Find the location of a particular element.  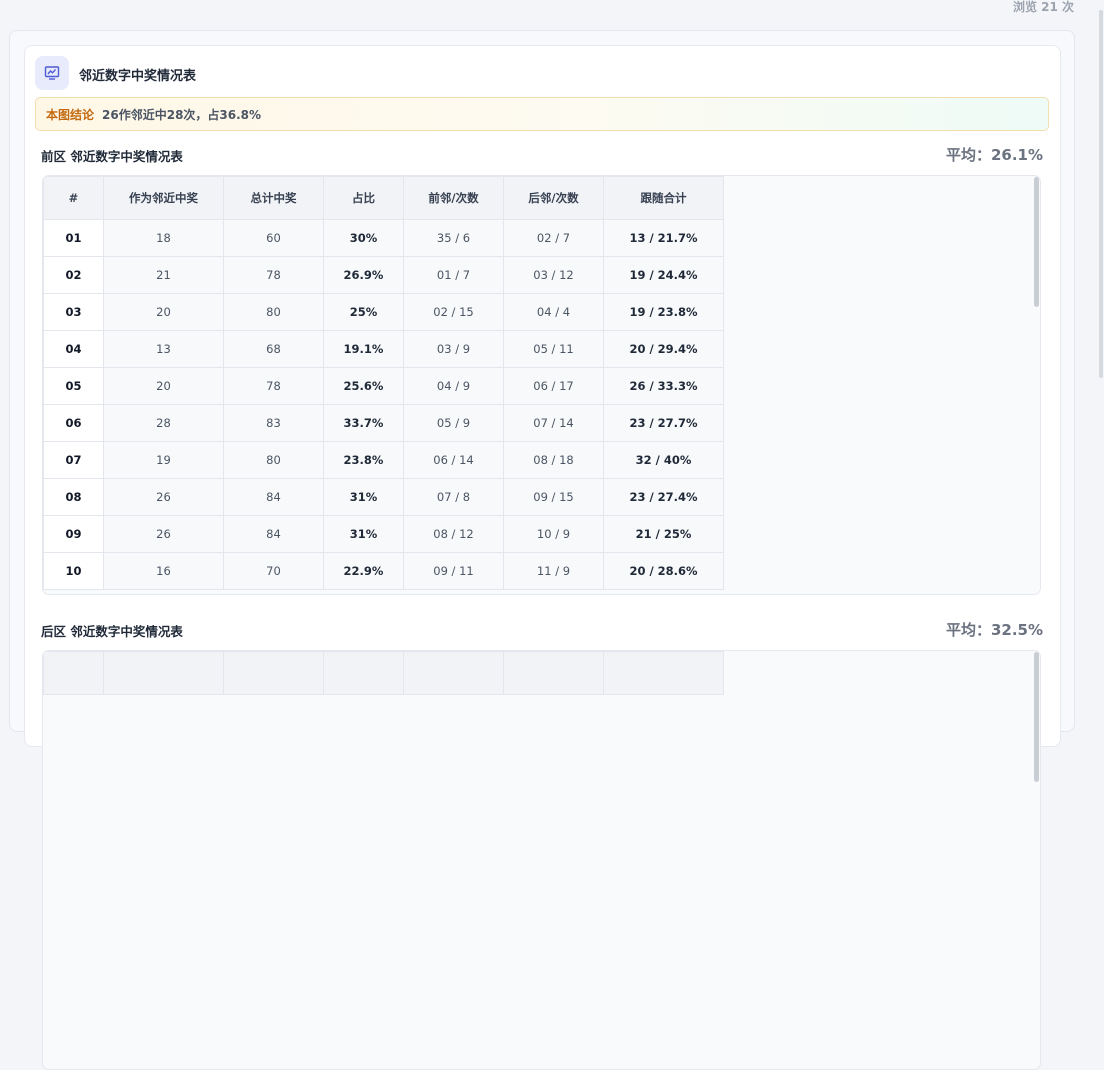

table-cell: 03 / 12 is located at coordinates (553, 275).